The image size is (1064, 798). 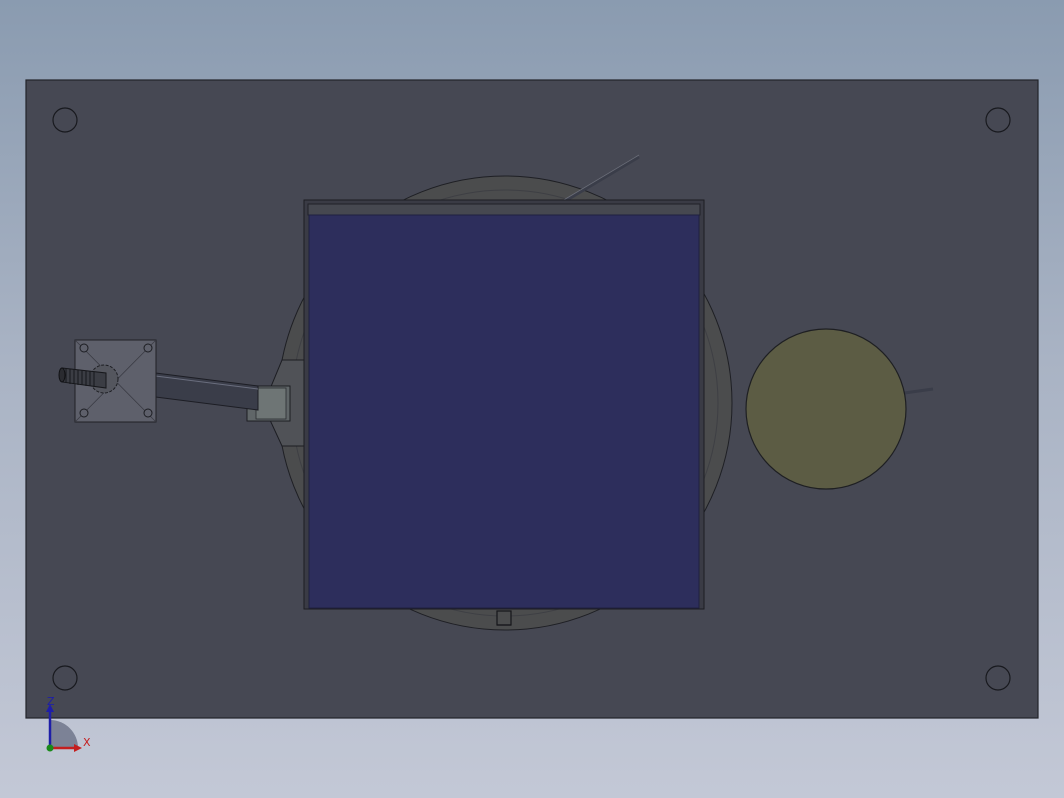 What do you see at coordinates (51, 702) in the screenshot?
I see `z-axis-label: Z` at bounding box center [51, 702].